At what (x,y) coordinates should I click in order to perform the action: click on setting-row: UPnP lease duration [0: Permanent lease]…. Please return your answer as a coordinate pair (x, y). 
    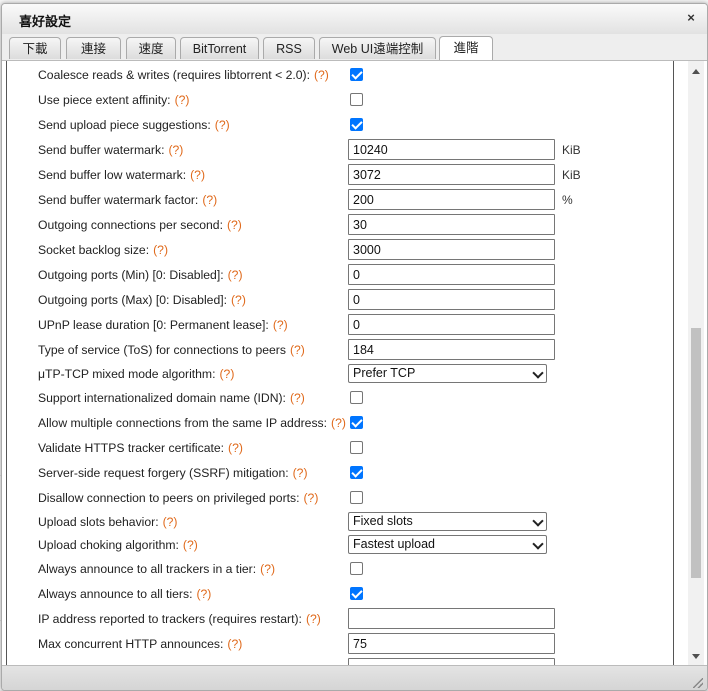
    Looking at the image, I should click on (358, 325).